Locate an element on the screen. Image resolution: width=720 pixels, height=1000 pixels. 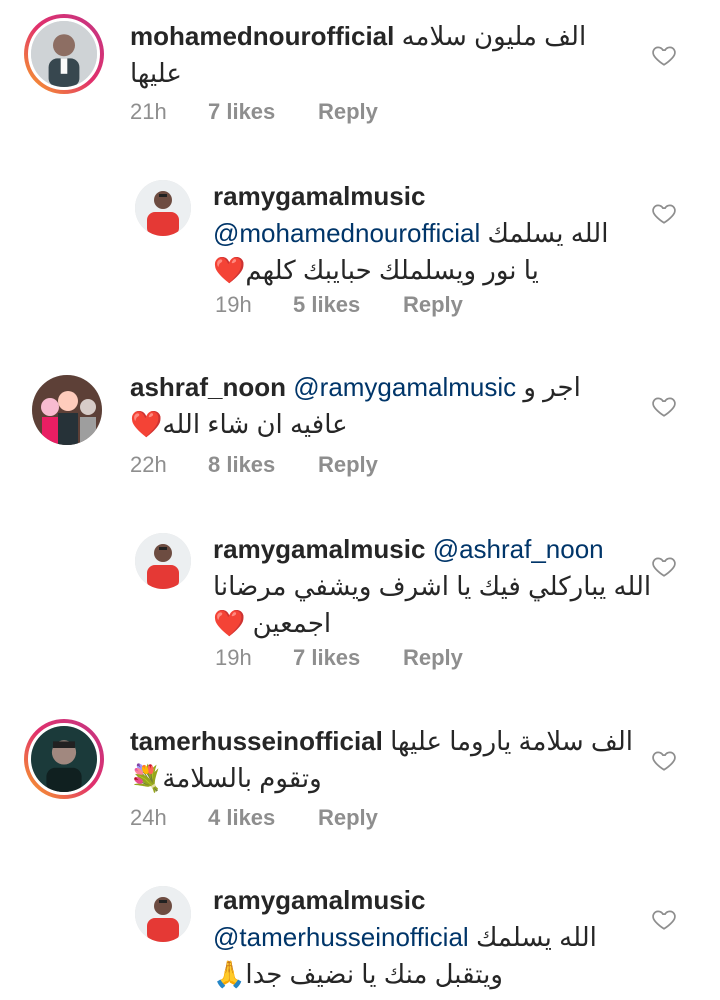
comment-username: mohamednourofficial is located at coordinates (262, 36).